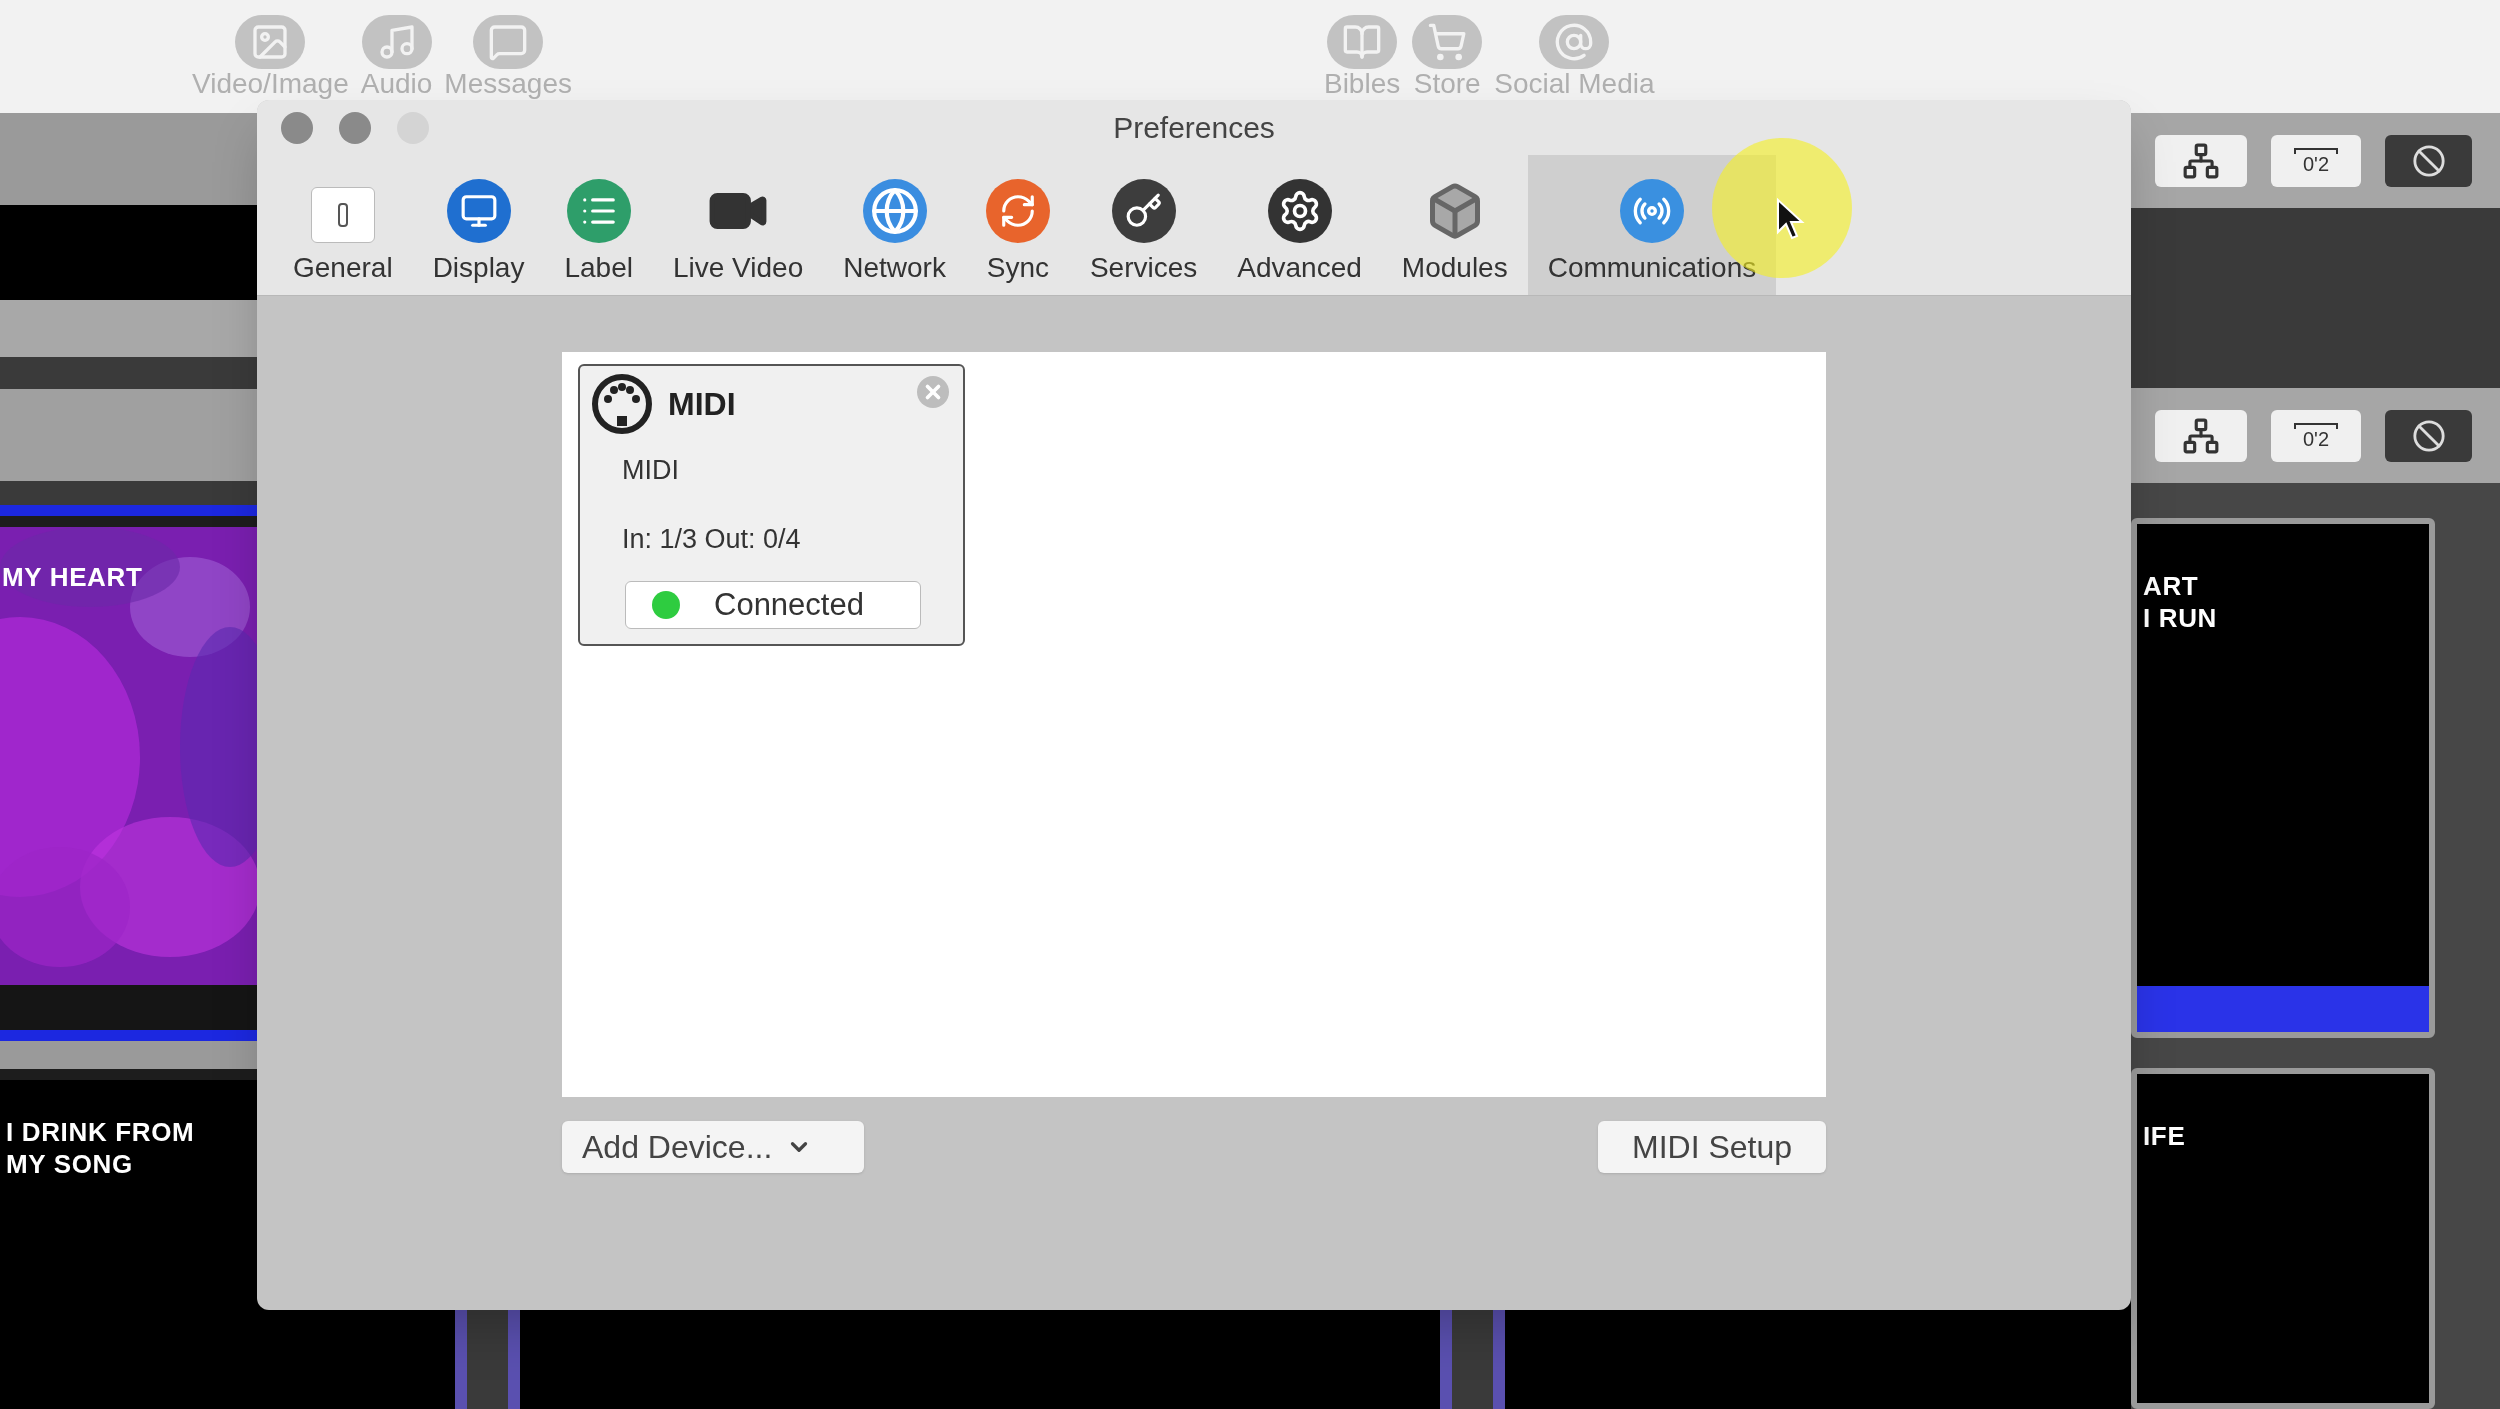 This screenshot has height=1409, width=2500. Describe the element at coordinates (396, 42) in the screenshot. I see `audio-icon` at that location.